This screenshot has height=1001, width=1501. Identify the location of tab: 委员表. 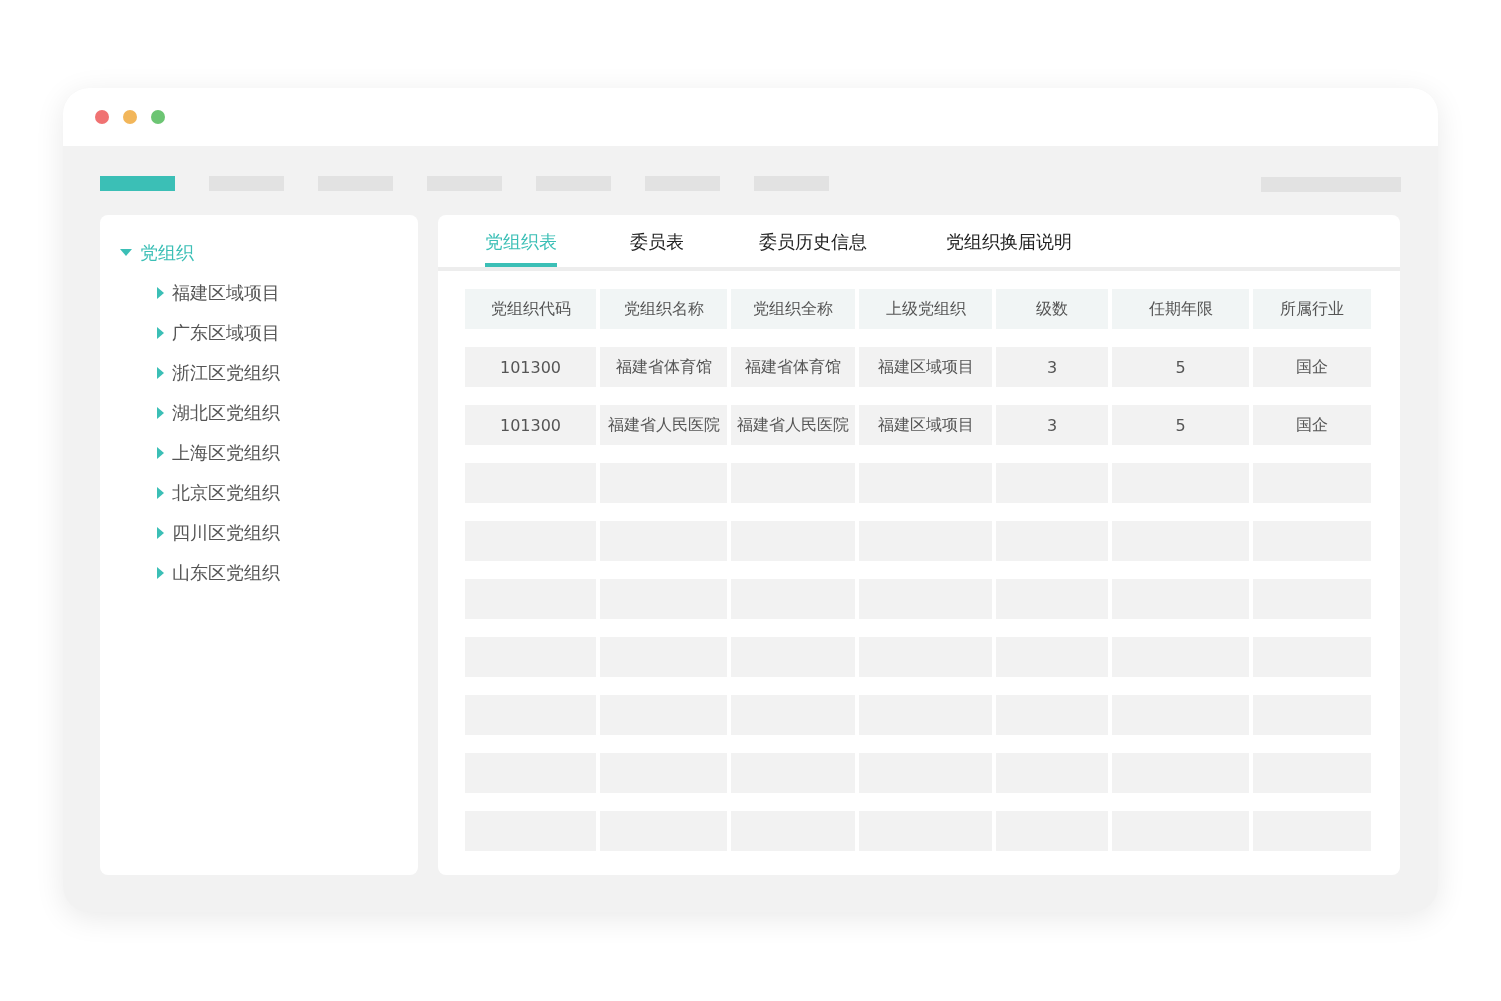
(657, 241).